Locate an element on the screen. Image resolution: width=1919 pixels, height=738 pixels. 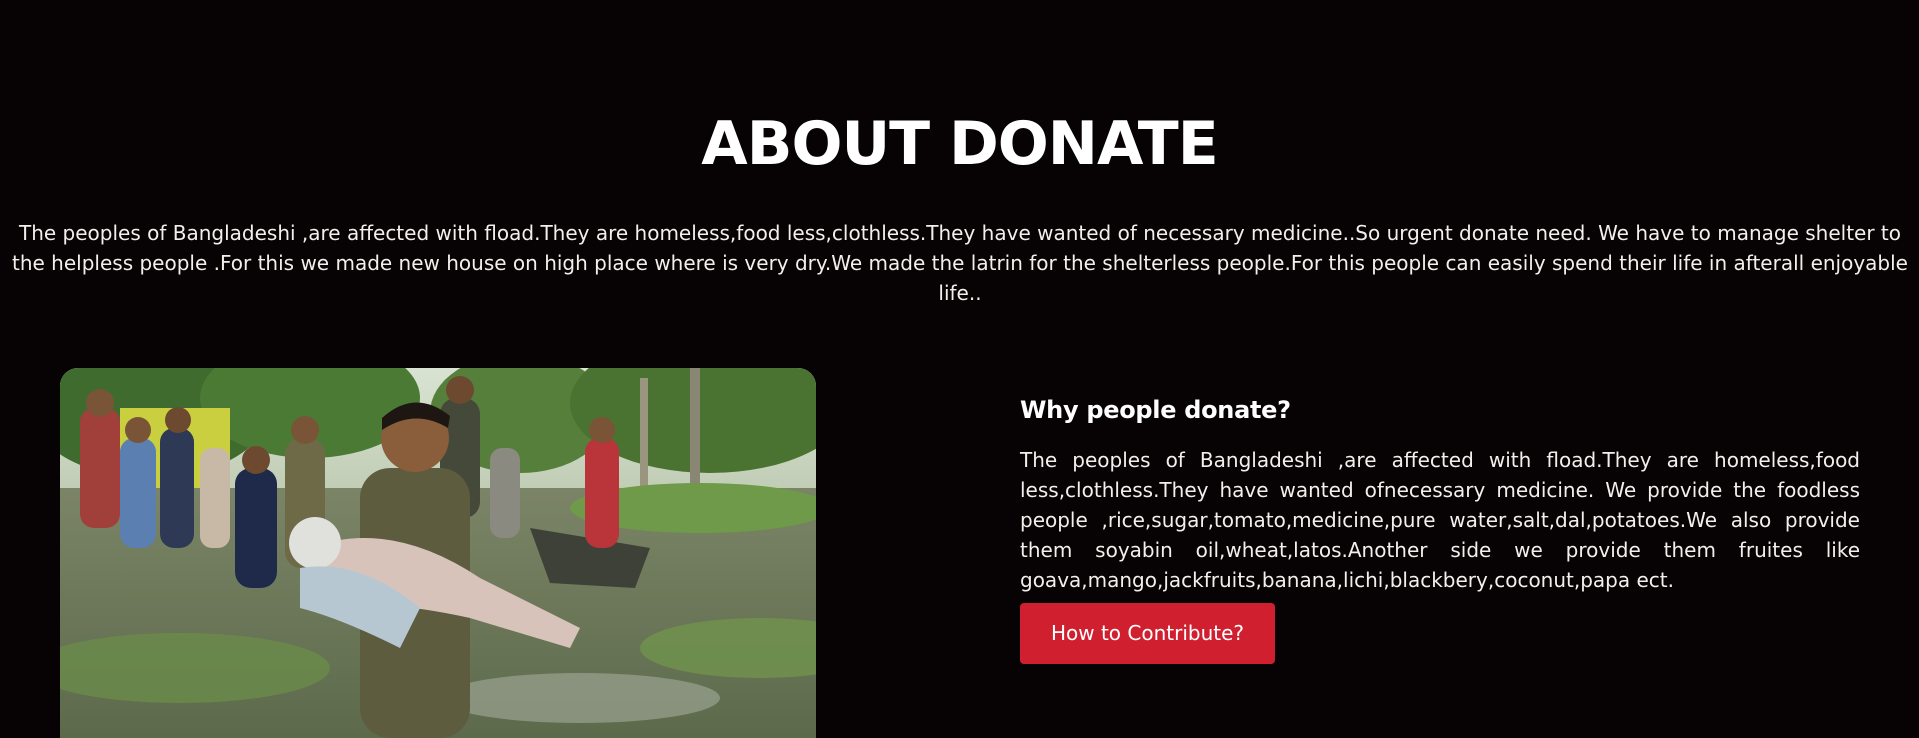
how-to-contribute-button: How to Contribute? is located at coordinates (1147, 633).